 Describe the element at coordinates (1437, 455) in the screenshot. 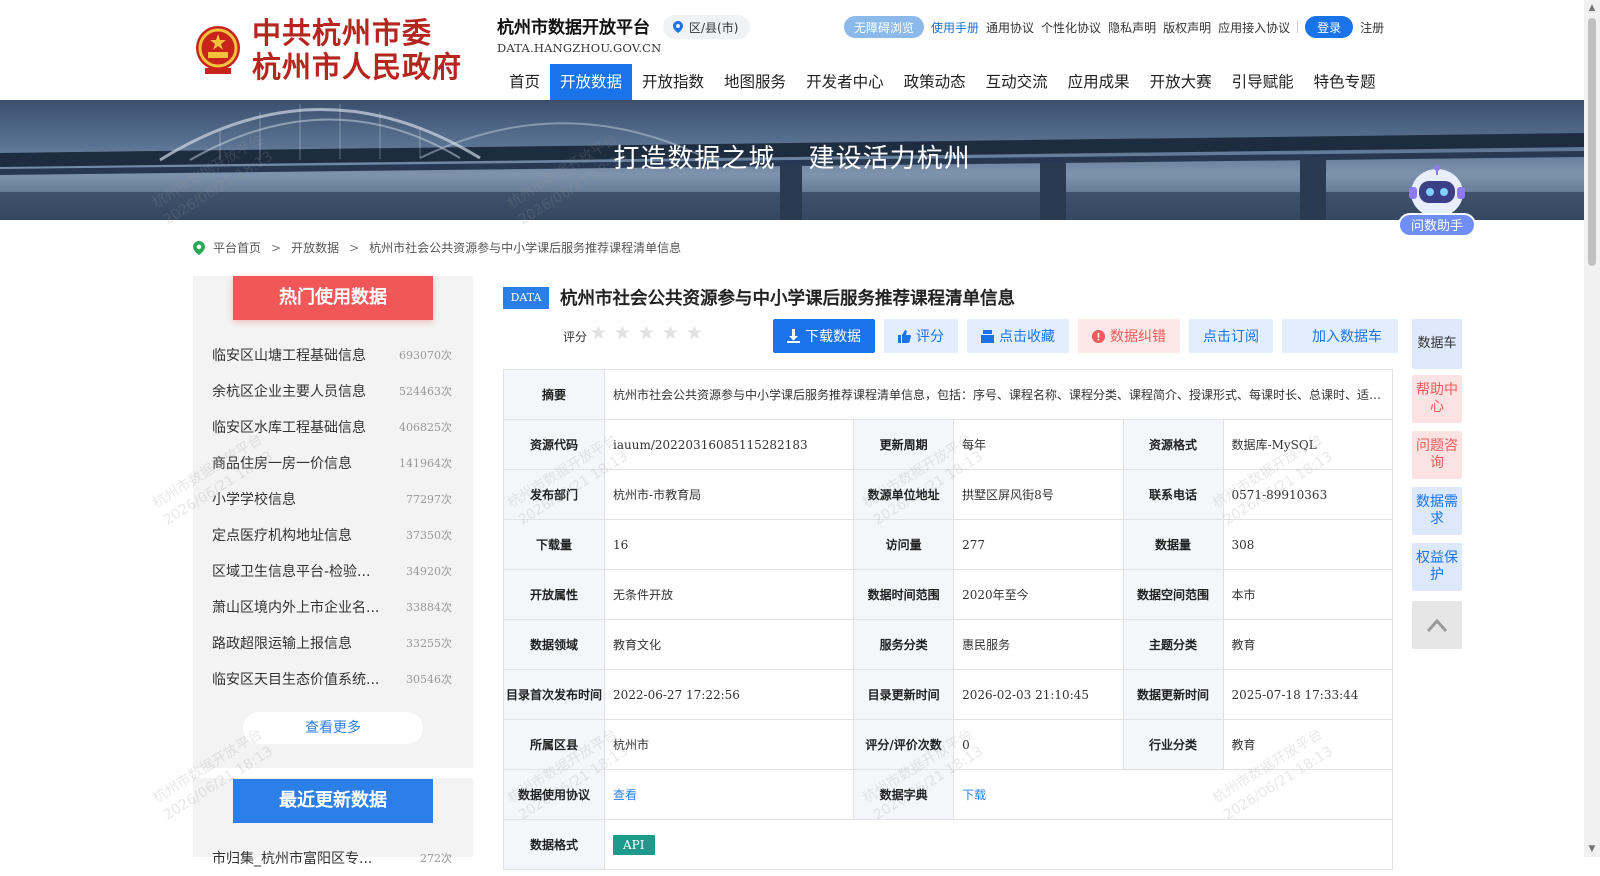

I see `question-consult-button: 问题咨询` at that location.